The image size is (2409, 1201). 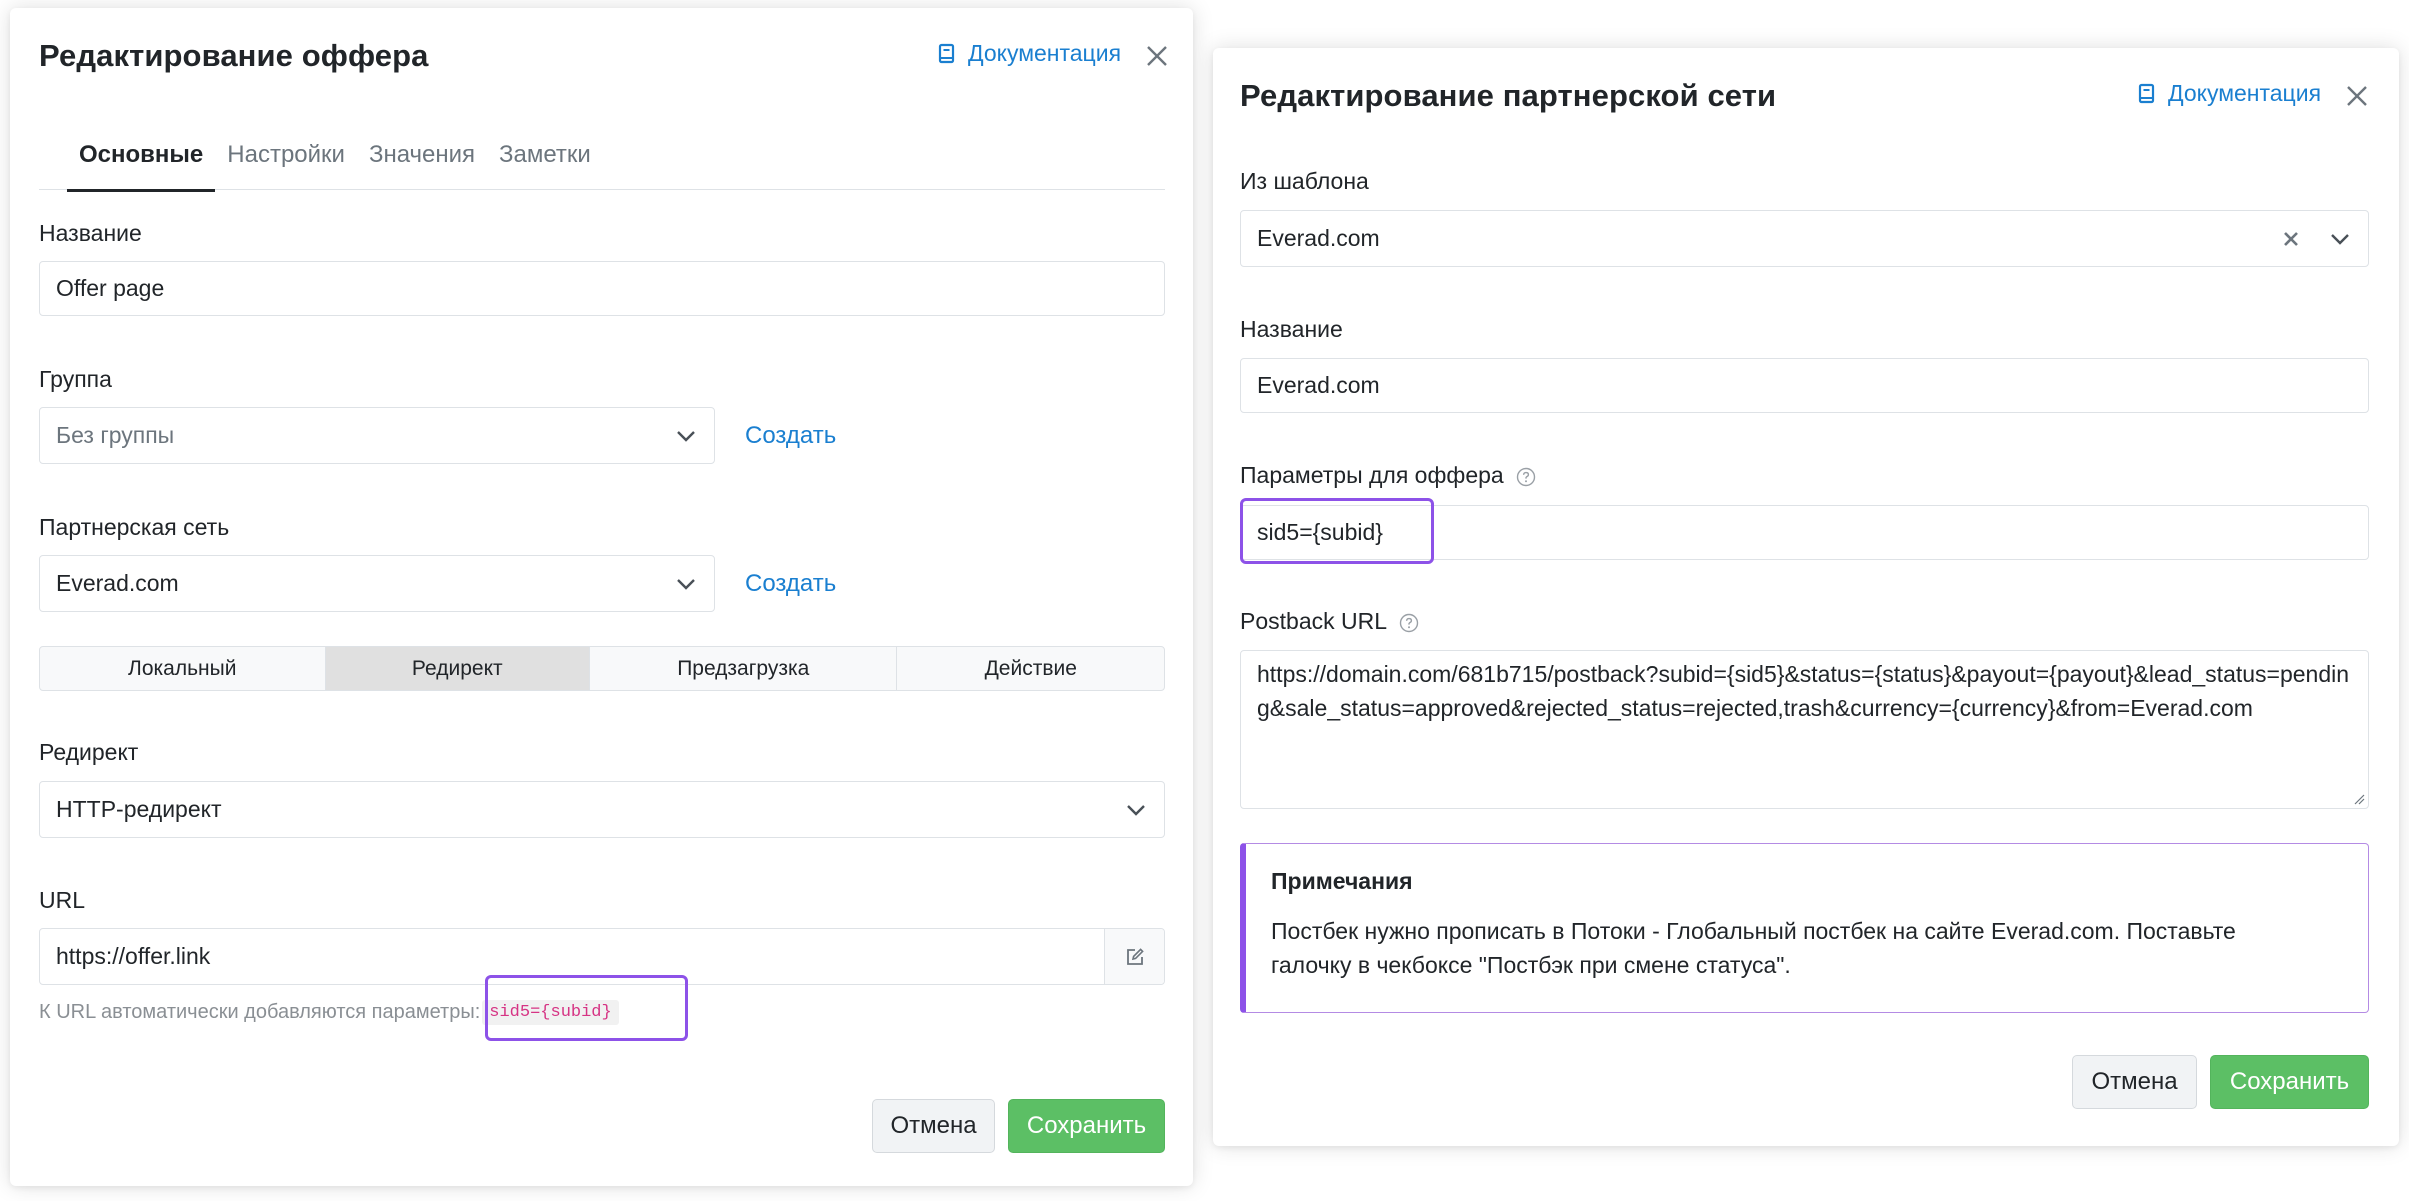 I want to click on url-label: URL, so click(x=62, y=900).